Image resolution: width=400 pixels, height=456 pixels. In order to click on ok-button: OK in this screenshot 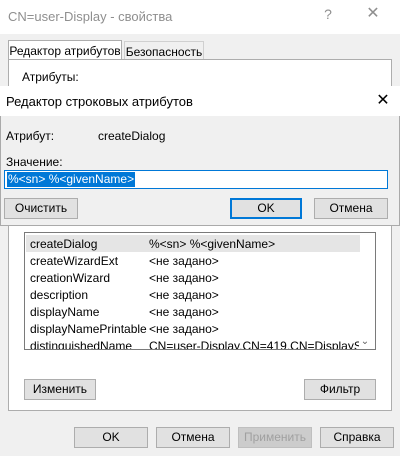, I will do `click(111, 437)`.